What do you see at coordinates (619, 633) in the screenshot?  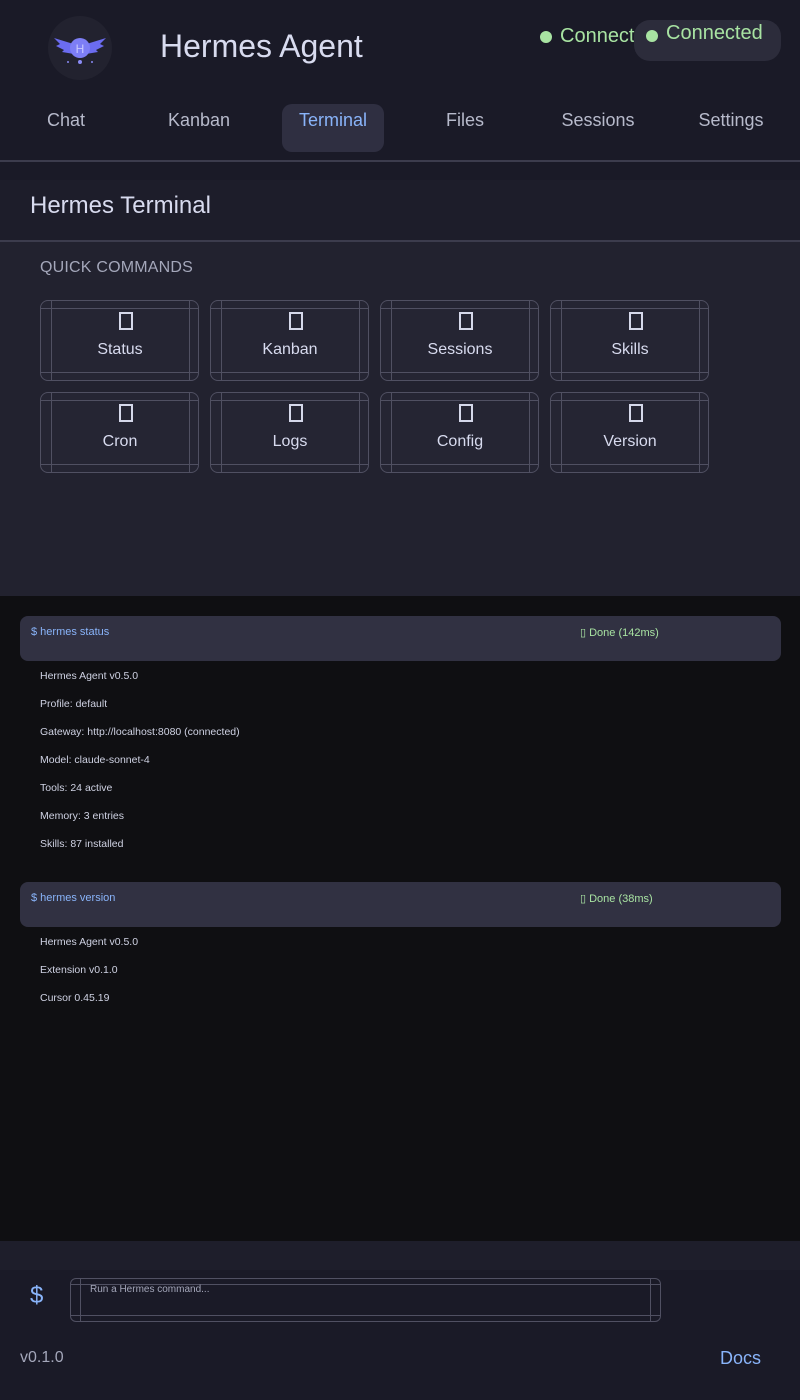 I see `command-status: ▯ Done (142ms)` at bounding box center [619, 633].